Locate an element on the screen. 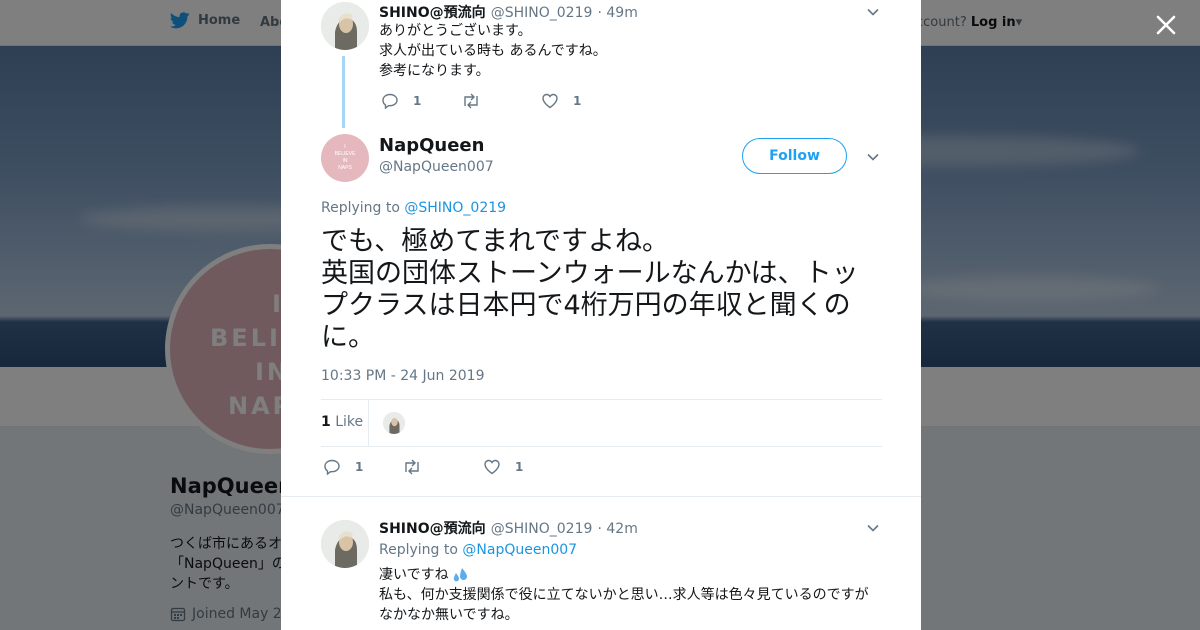 Image resolution: width=1200 pixels, height=630 pixels. replying-to-link: @NapQueen007 is located at coordinates (519, 550).